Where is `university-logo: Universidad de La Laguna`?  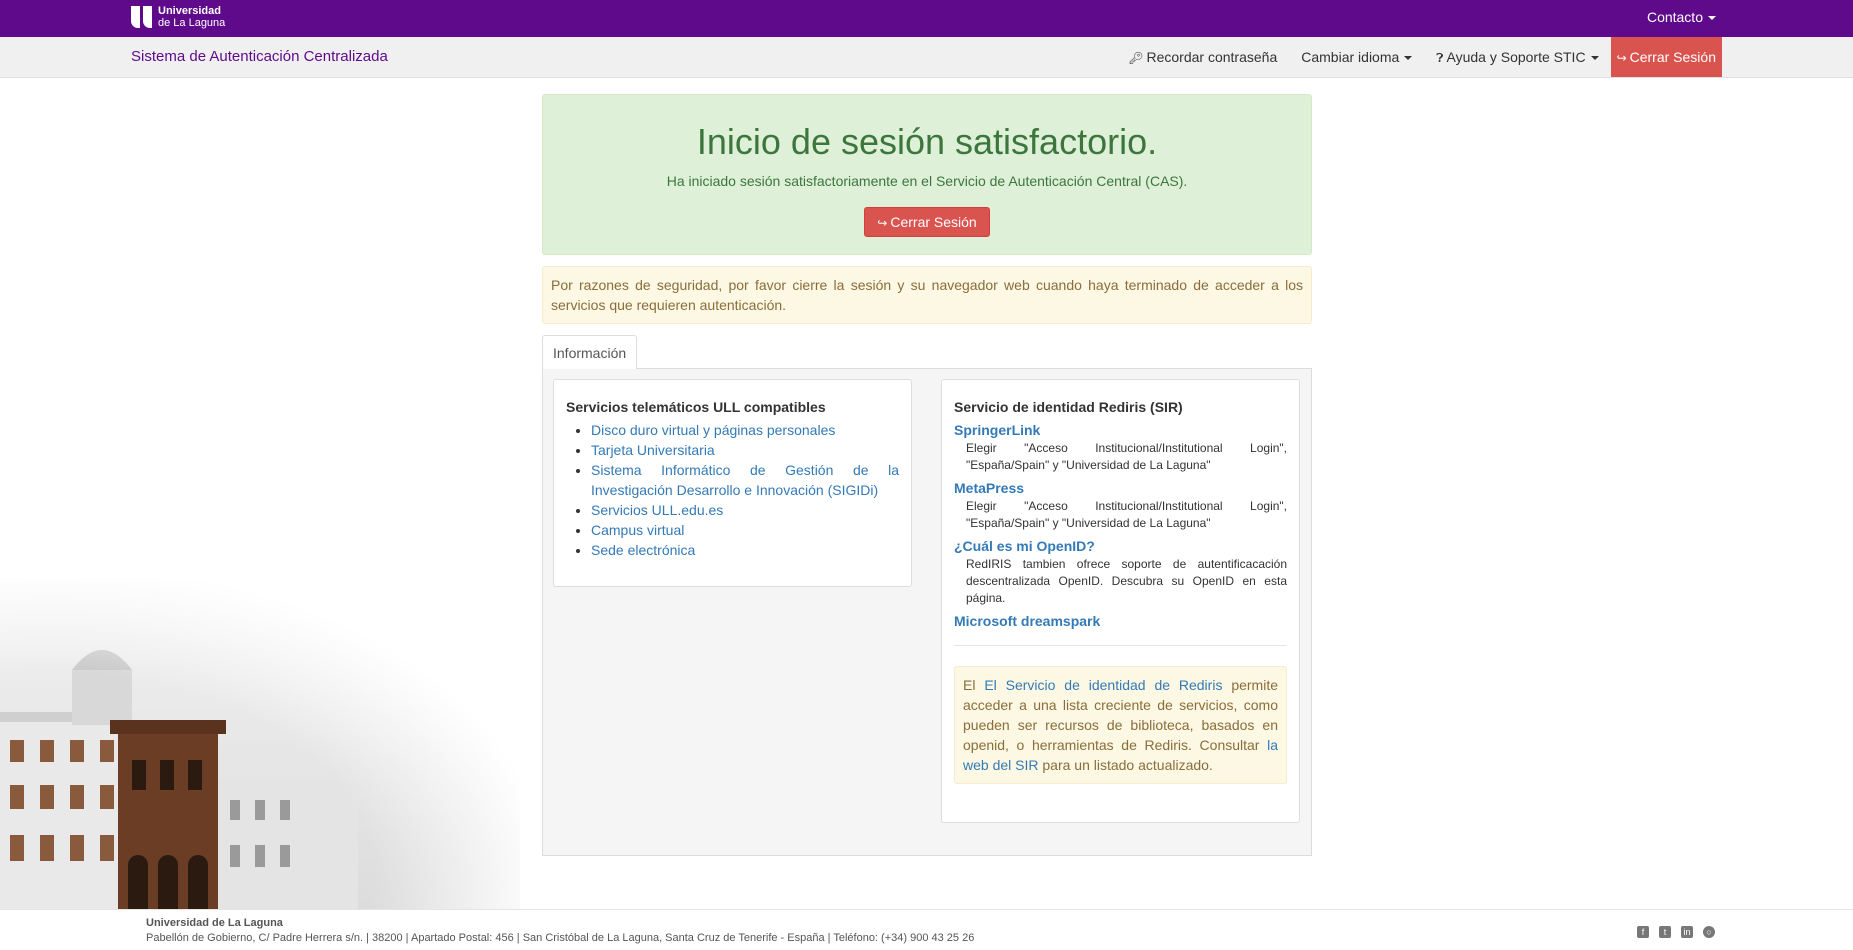
university-logo: Universidad de La Laguna is located at coordinates (178, 17).